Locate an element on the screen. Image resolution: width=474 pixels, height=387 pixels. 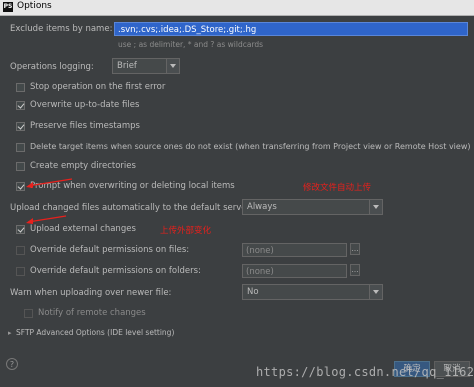
stop-on-first-error-label: Stop operation on the first error is located at coordinates (98, 87).